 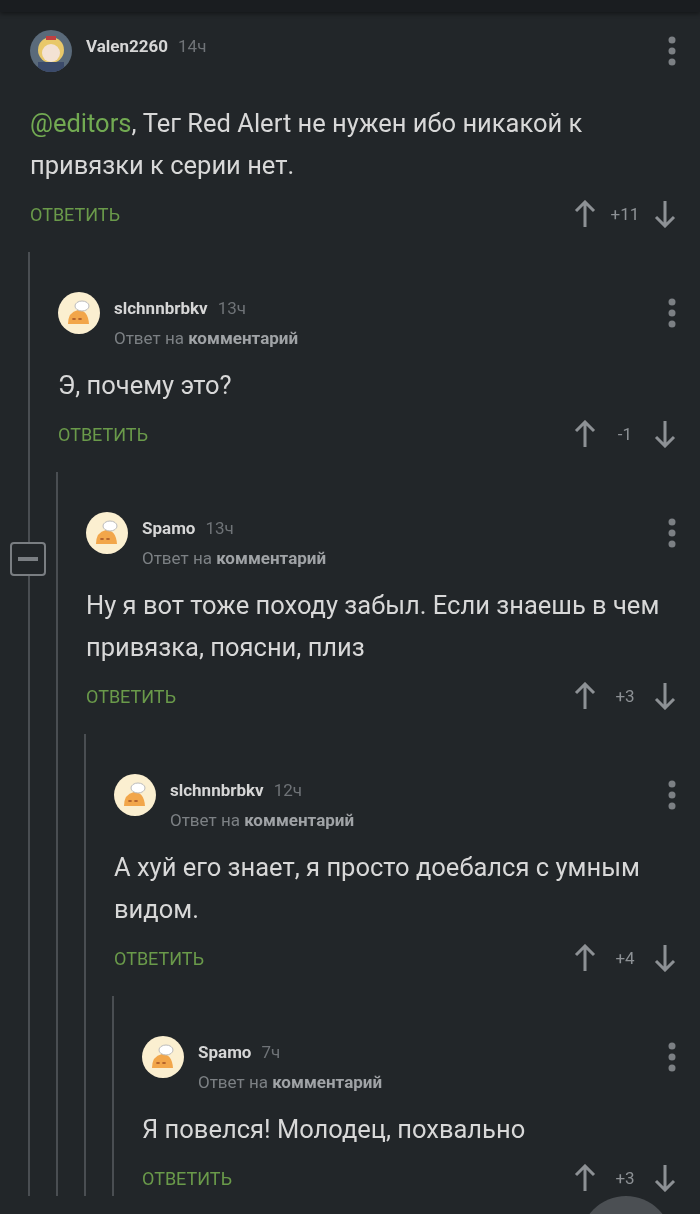 I want to click on rating-value: +4, so click(x=625, y=958).